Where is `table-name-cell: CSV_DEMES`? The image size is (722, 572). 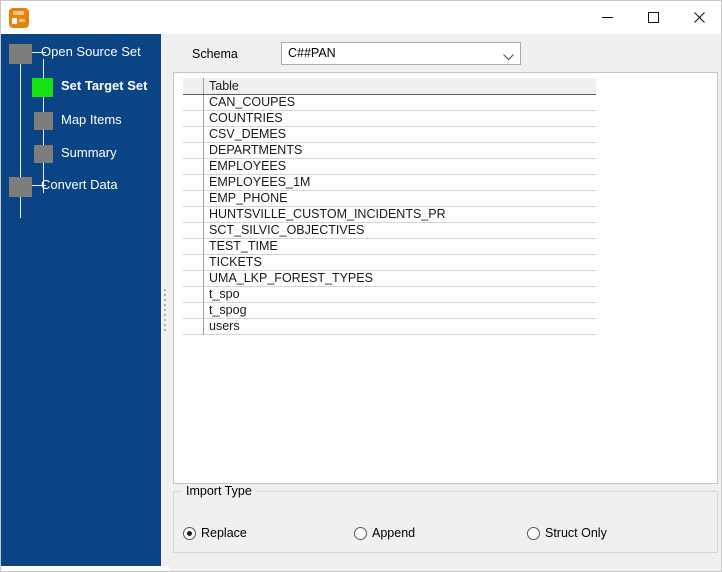 table-name-cell: CSV_DEMES is located at coordinates (400, 135).